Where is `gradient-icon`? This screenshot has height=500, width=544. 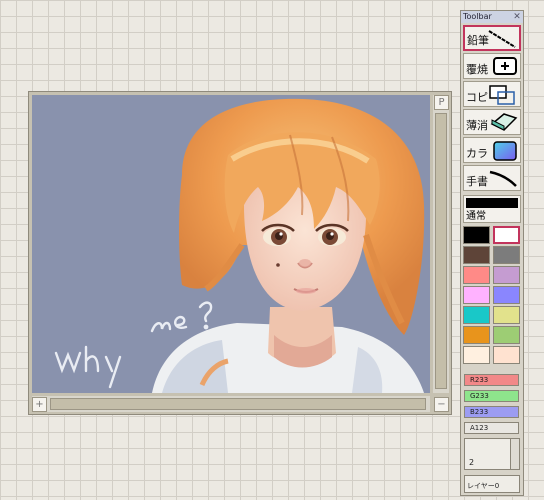
gradient-icon is located at coordinates (505, 151).